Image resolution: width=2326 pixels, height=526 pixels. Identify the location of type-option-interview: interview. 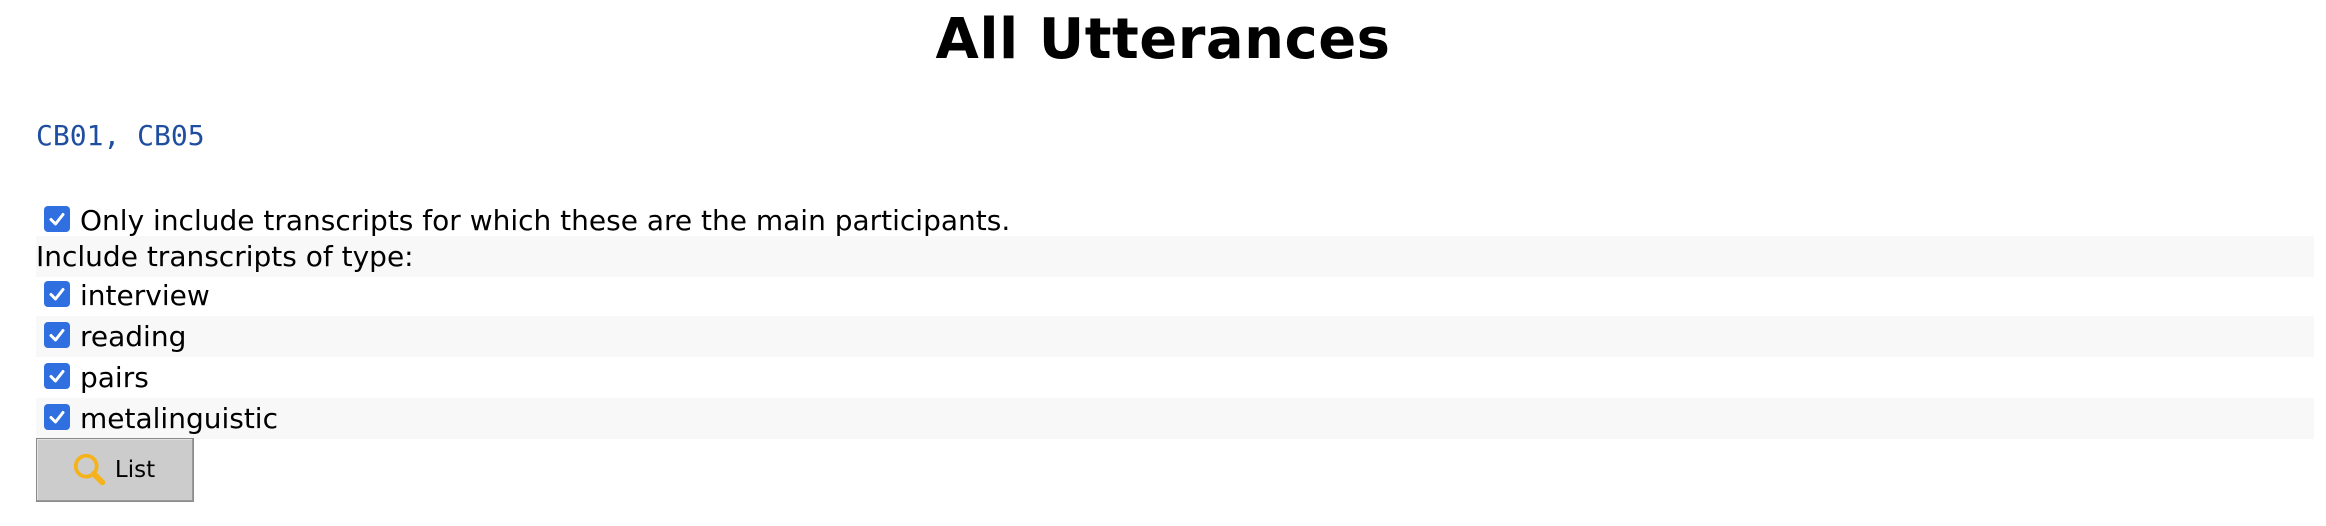
(1175, 295).